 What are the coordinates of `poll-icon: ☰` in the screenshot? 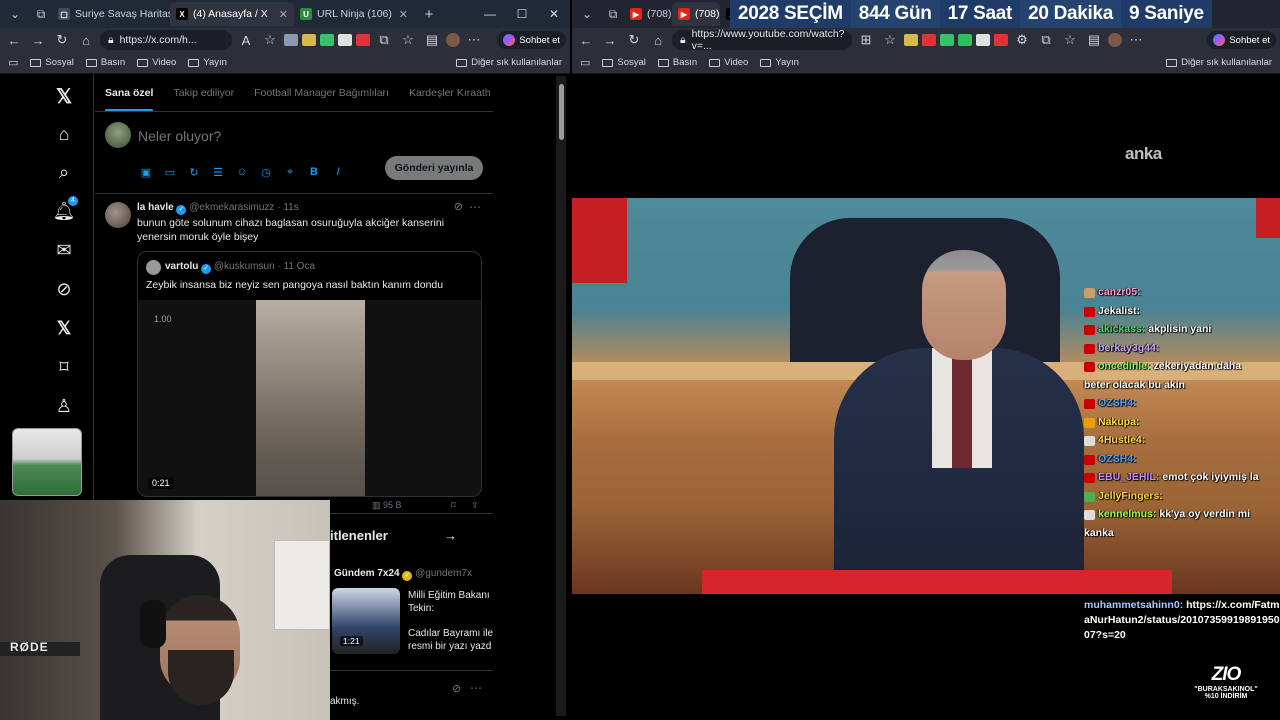 It's located at (218, 172).